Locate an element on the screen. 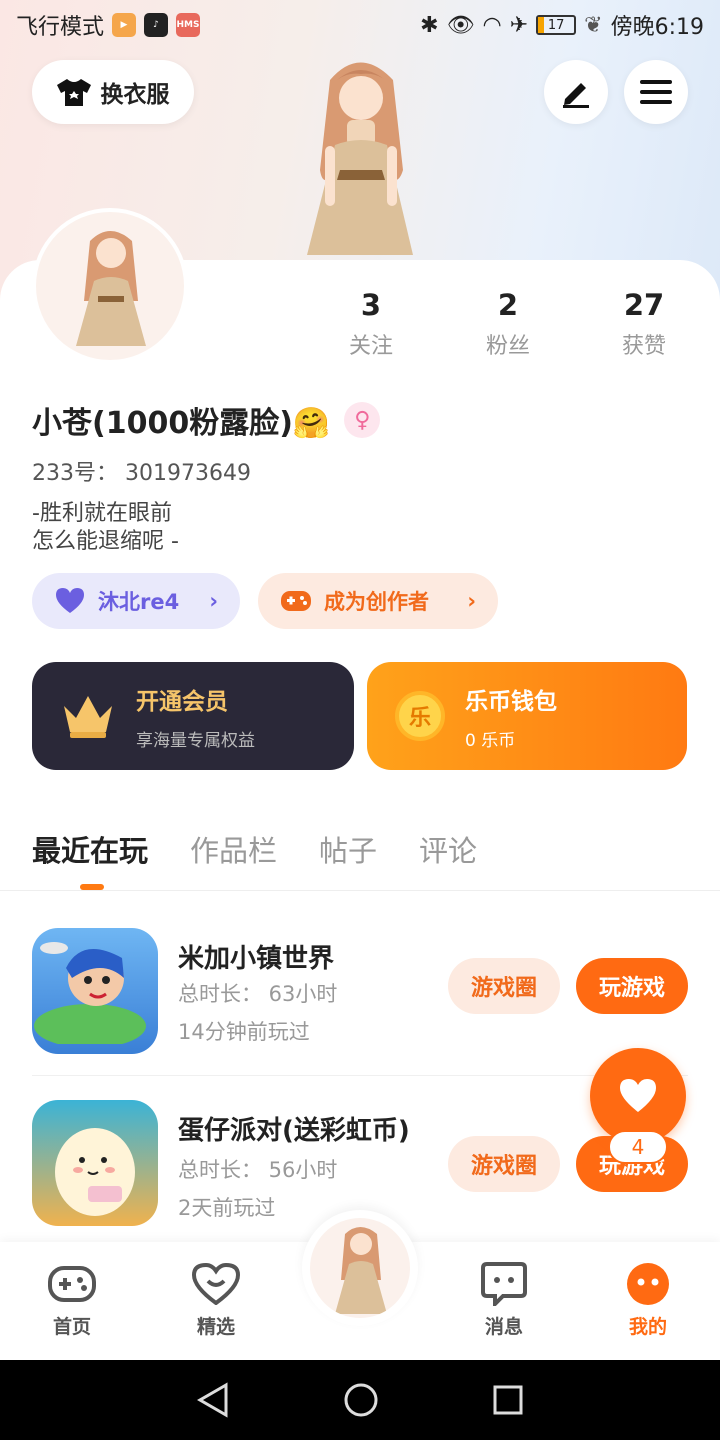 The height and width of the screenshot is (1440, 720). tshirt-icon is located at coordinates (73, 92).